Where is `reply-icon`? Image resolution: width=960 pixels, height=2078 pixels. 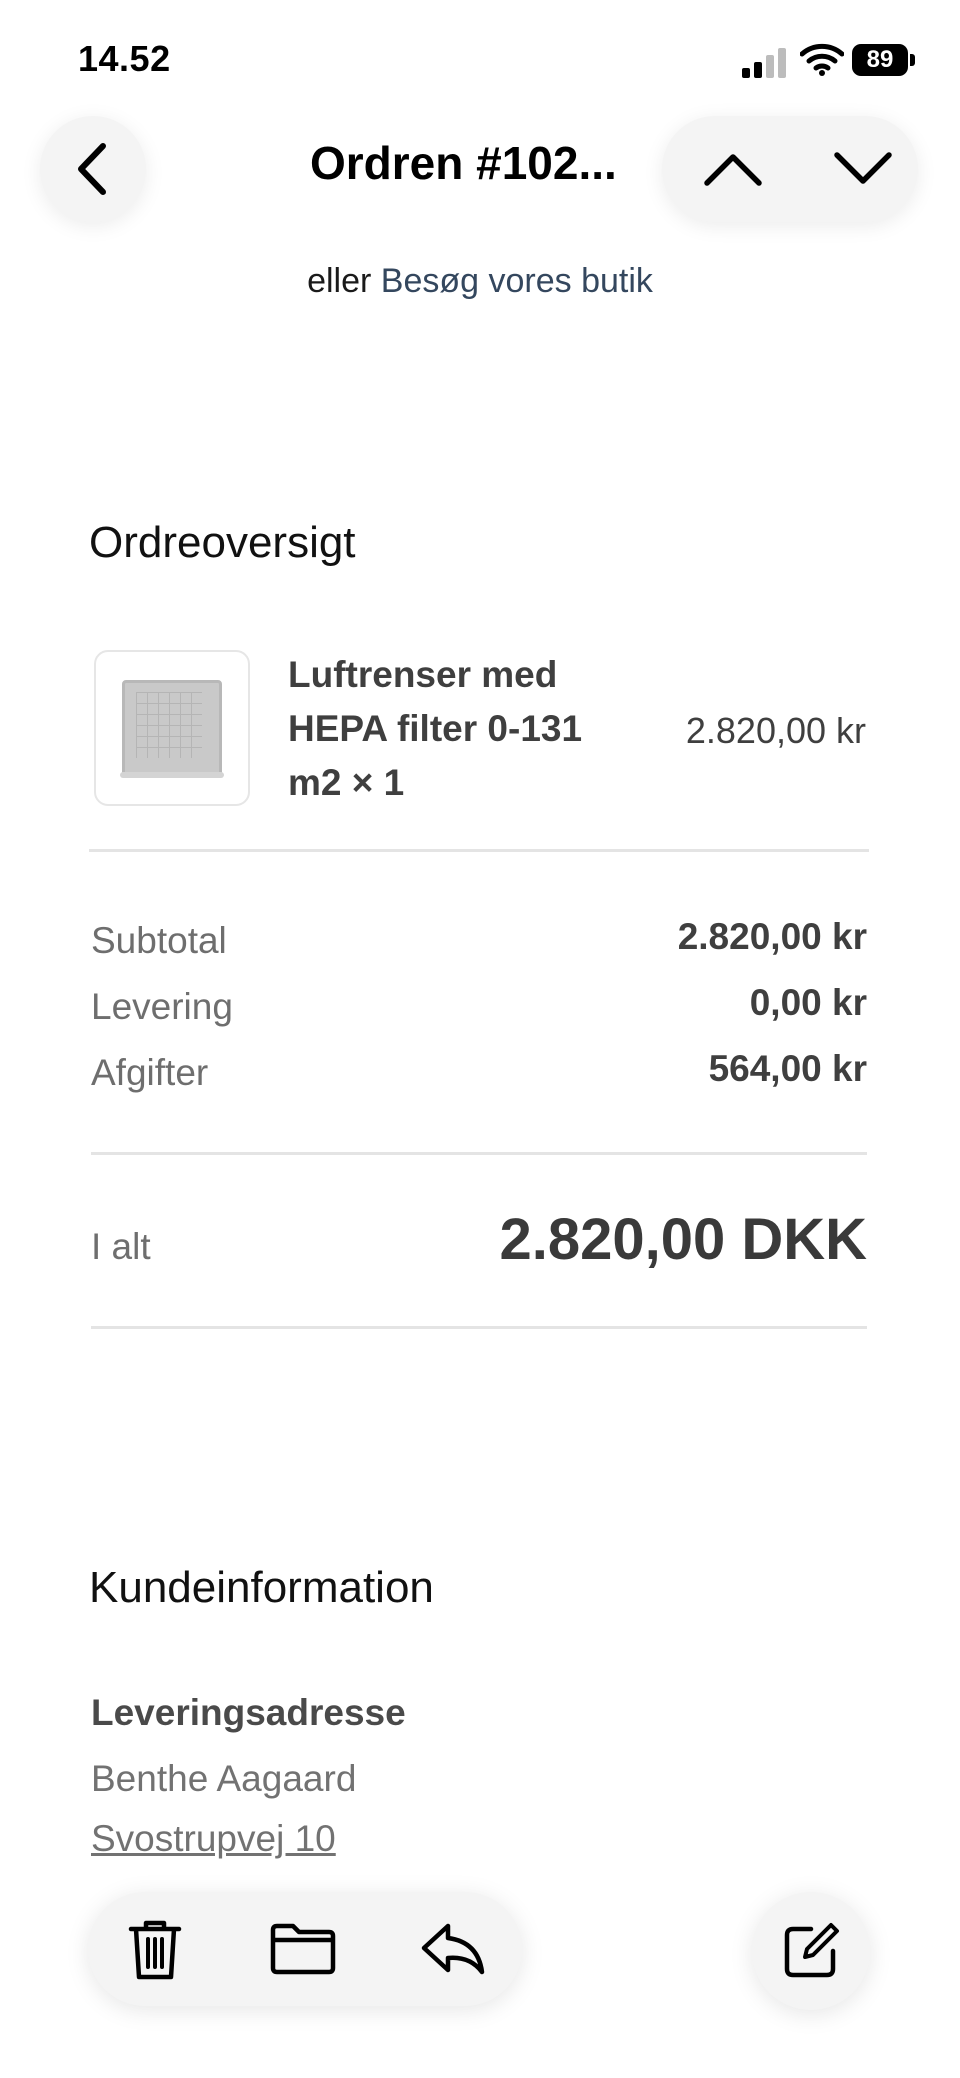 reply-icon is located at coordinates (453, 1949).